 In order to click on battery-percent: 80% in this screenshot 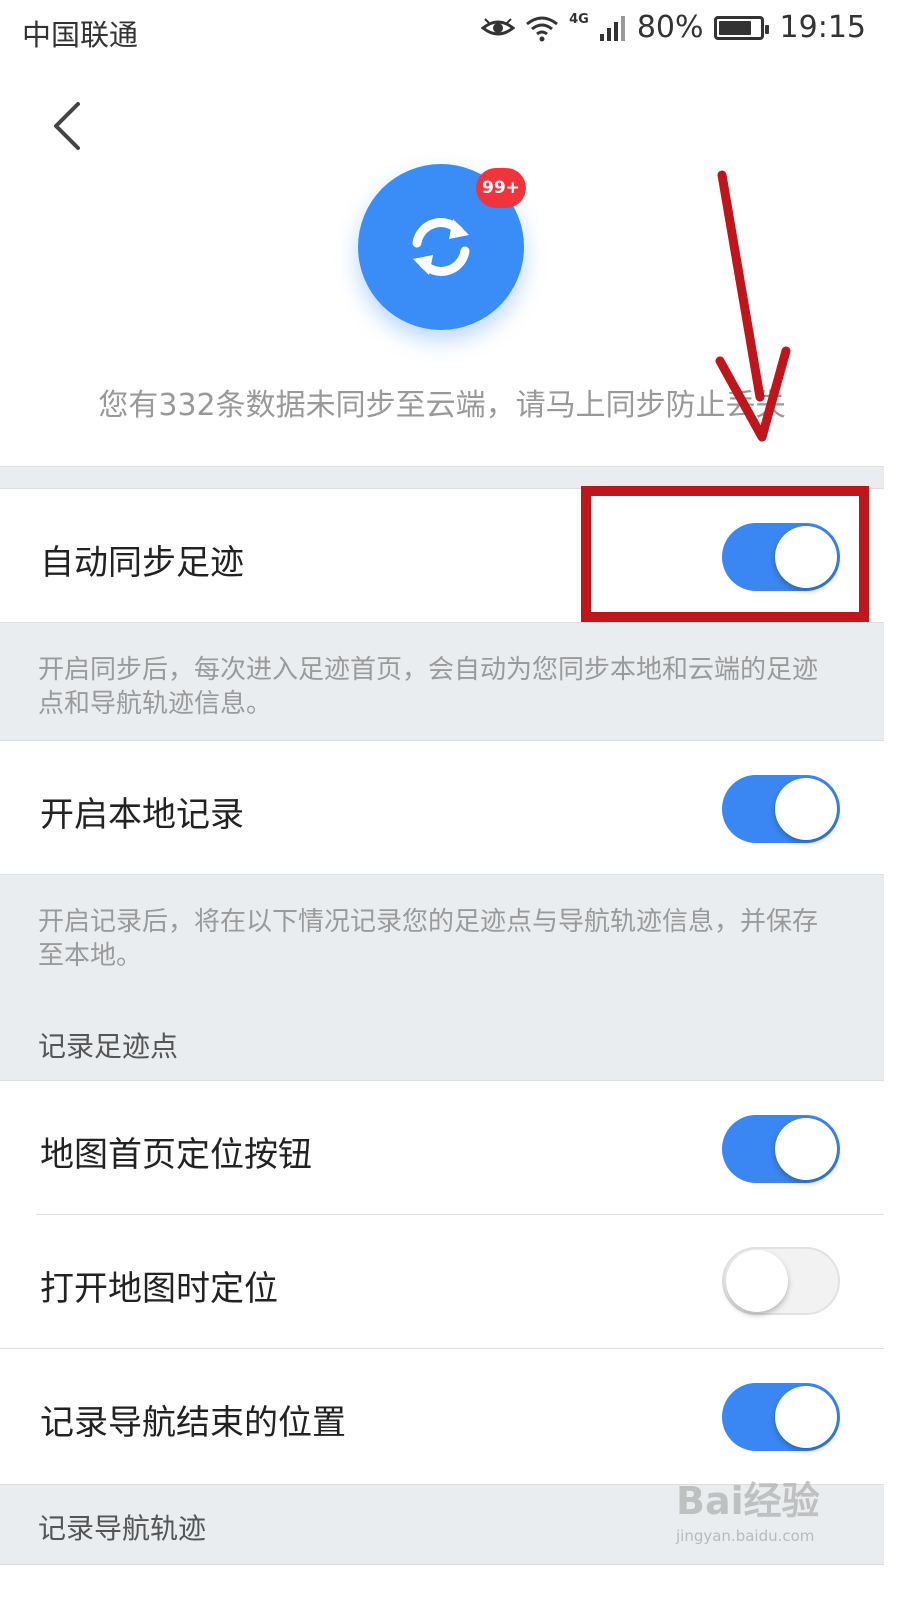, I will do `click(670, 27)`.